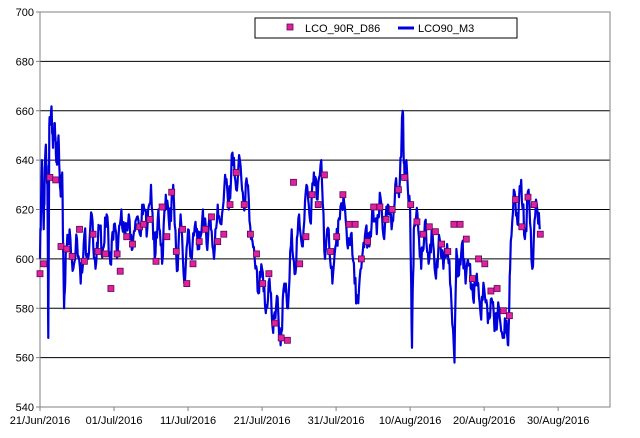  I want to click on legend-box, so click(386, 28).